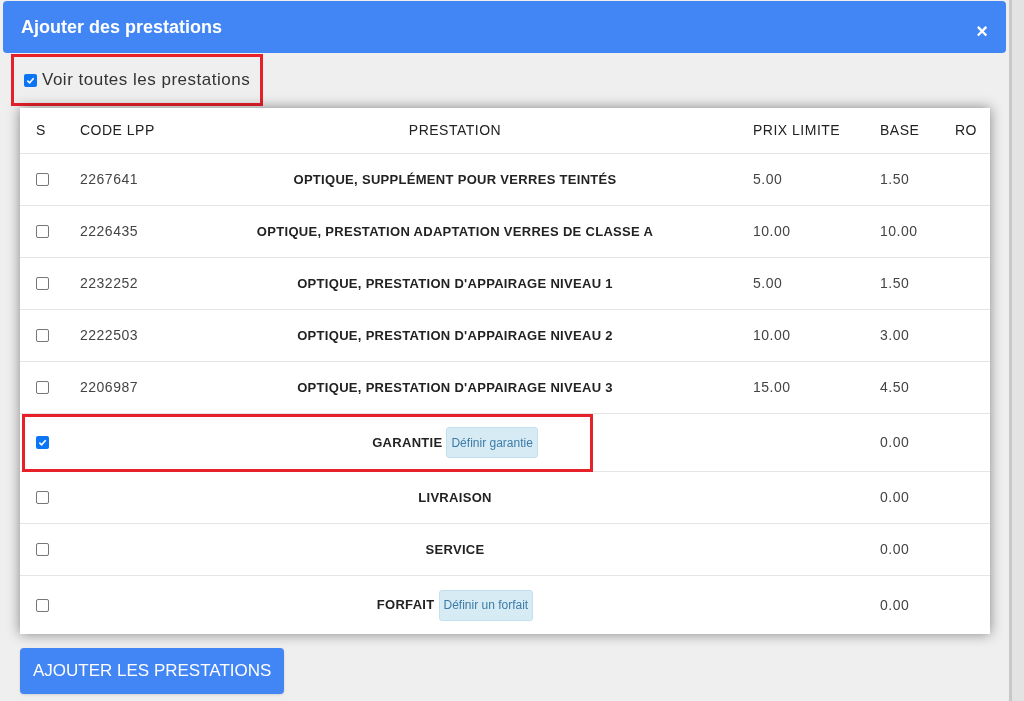  Describe the element at coordinates (109, 335) in the screenshot. I see `table-cell-text: 2222503` at that location.